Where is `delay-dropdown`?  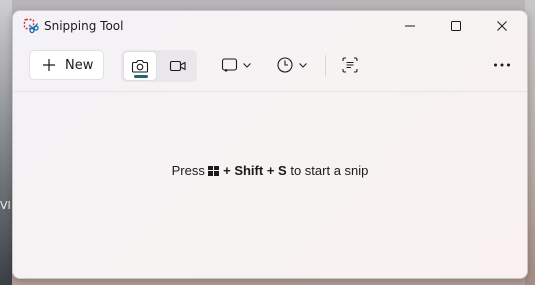 delay-dropdown is located at coordinates (292, 65).